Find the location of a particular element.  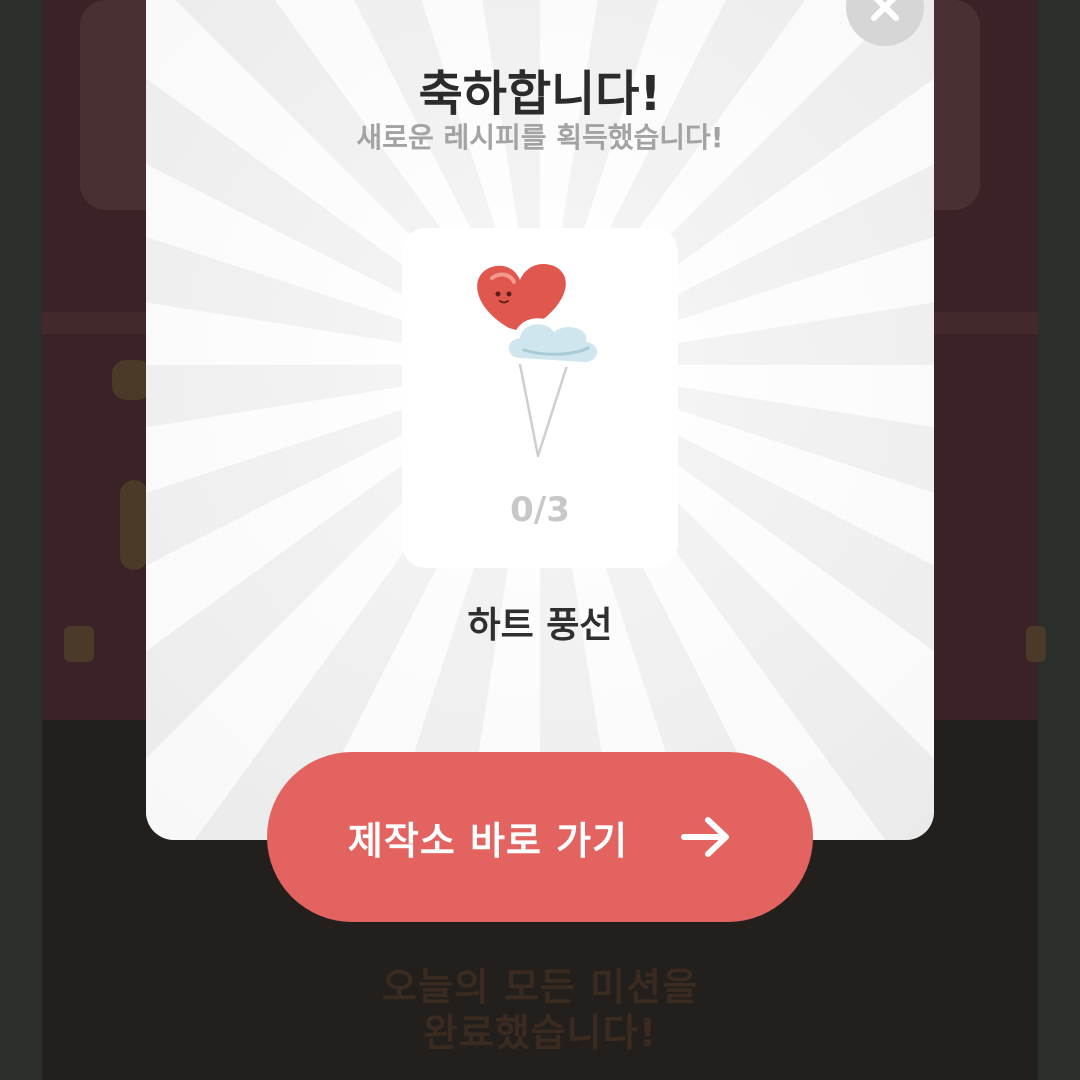

arrow-right-icon is located at coordinates (705, 837).